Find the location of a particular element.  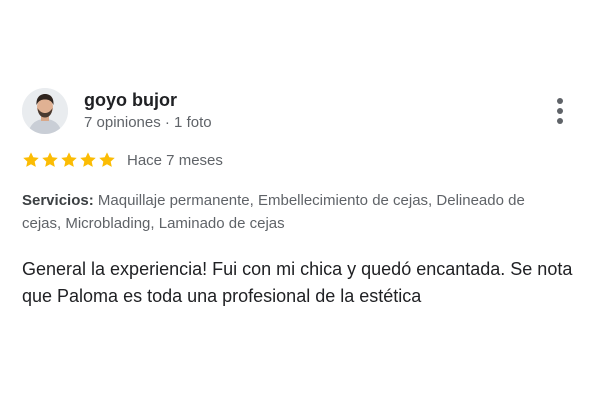

author-meta: 7 opiniones · 1 foto is located at coordinates (148, 122).